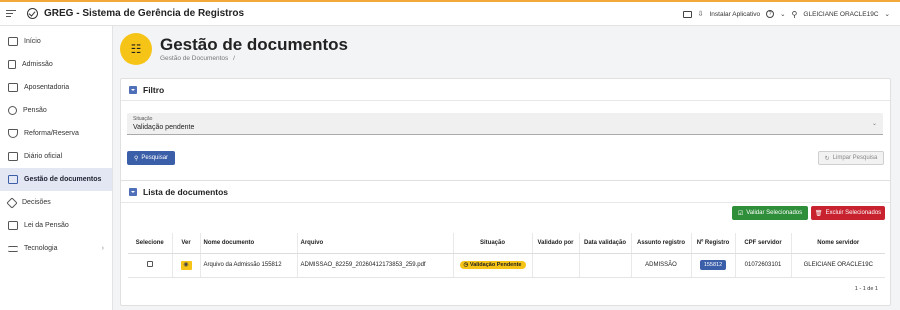  Describe the element at coordinates (136, 49) in the screenshot. I see `documents-icon: ☷` at that location.